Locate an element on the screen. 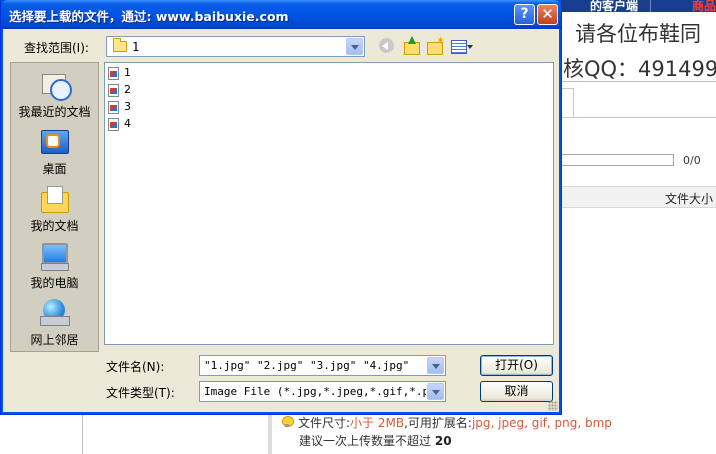 The width and height of the screenshot is (716, 454). place-recent-documents: 我最近的文档 is located at coordinates (54, 96).